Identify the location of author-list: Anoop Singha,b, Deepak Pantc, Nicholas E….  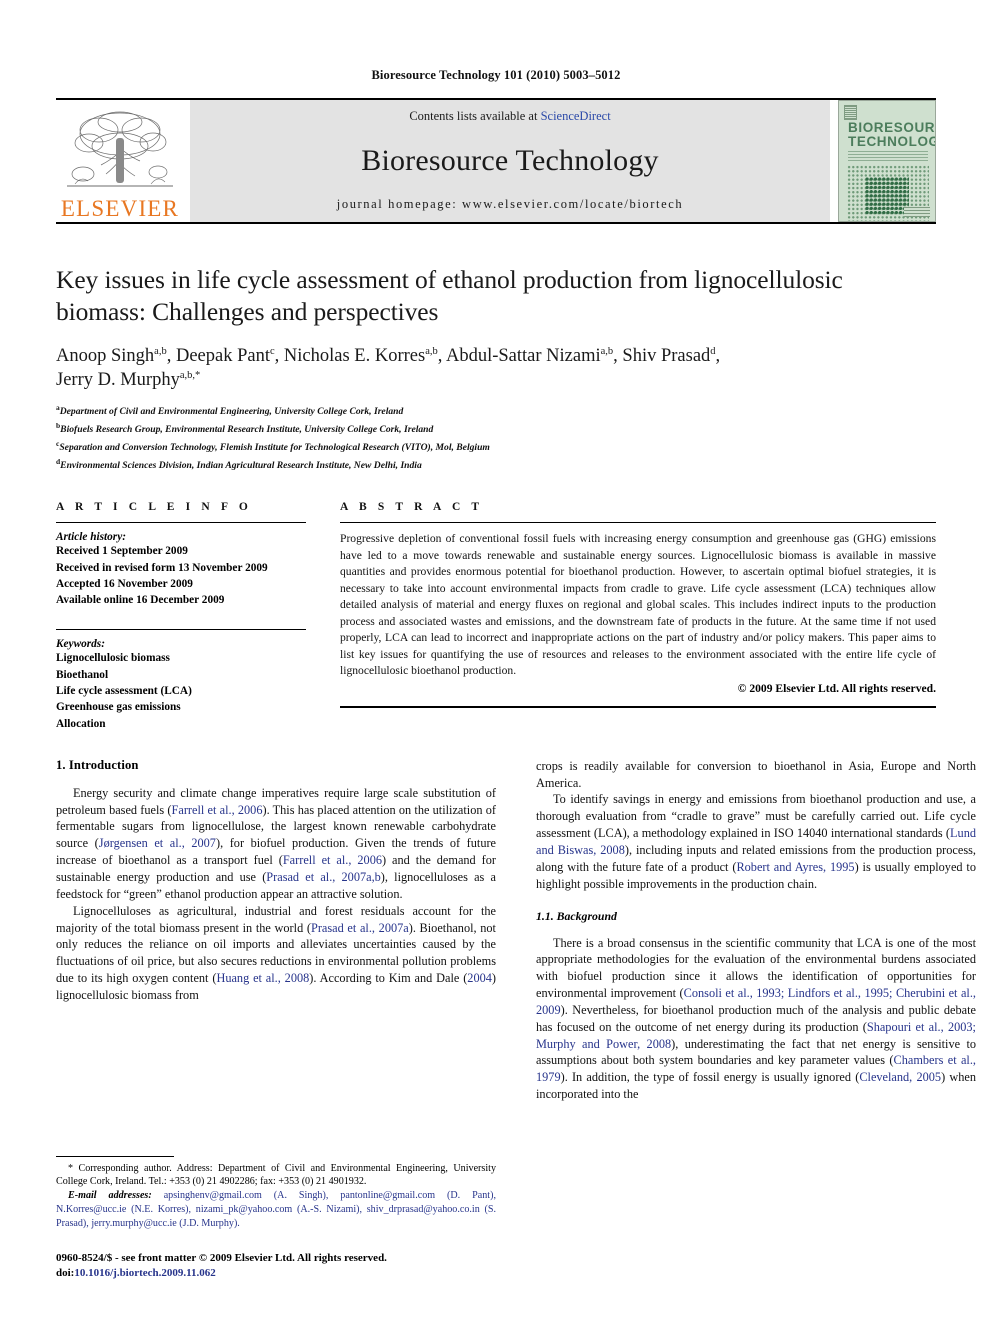
(496, 368).